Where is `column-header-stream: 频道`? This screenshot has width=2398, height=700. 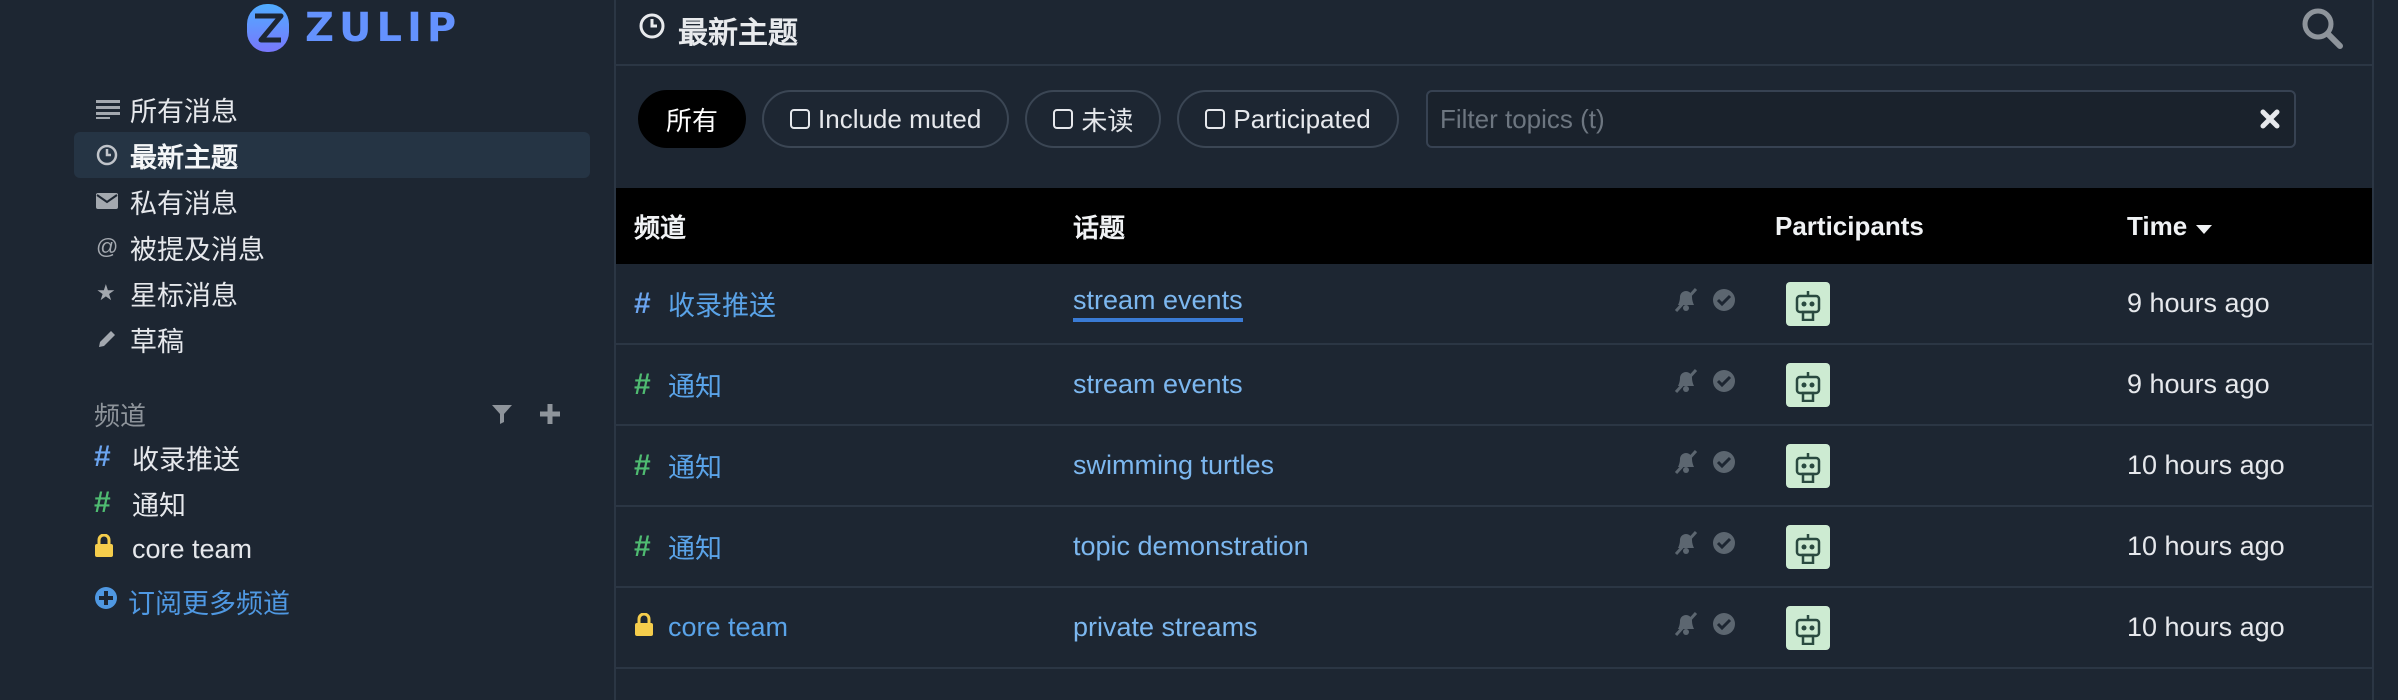
column-header-stream: 频道 is located at coordinates (660, 226).